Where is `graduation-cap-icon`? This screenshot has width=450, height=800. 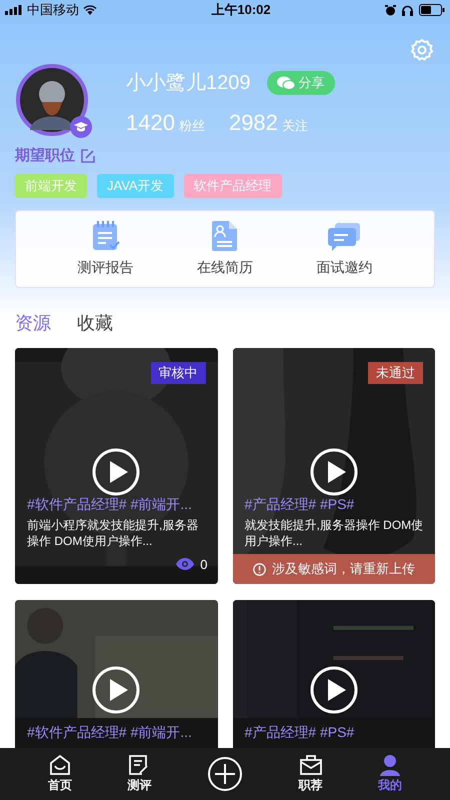 graduation-cap-icon is located at coordinates (81, 127).